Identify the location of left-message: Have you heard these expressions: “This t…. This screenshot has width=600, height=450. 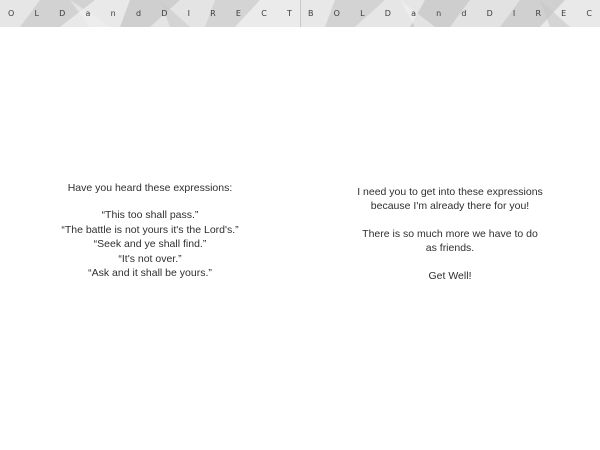
(150, 230).